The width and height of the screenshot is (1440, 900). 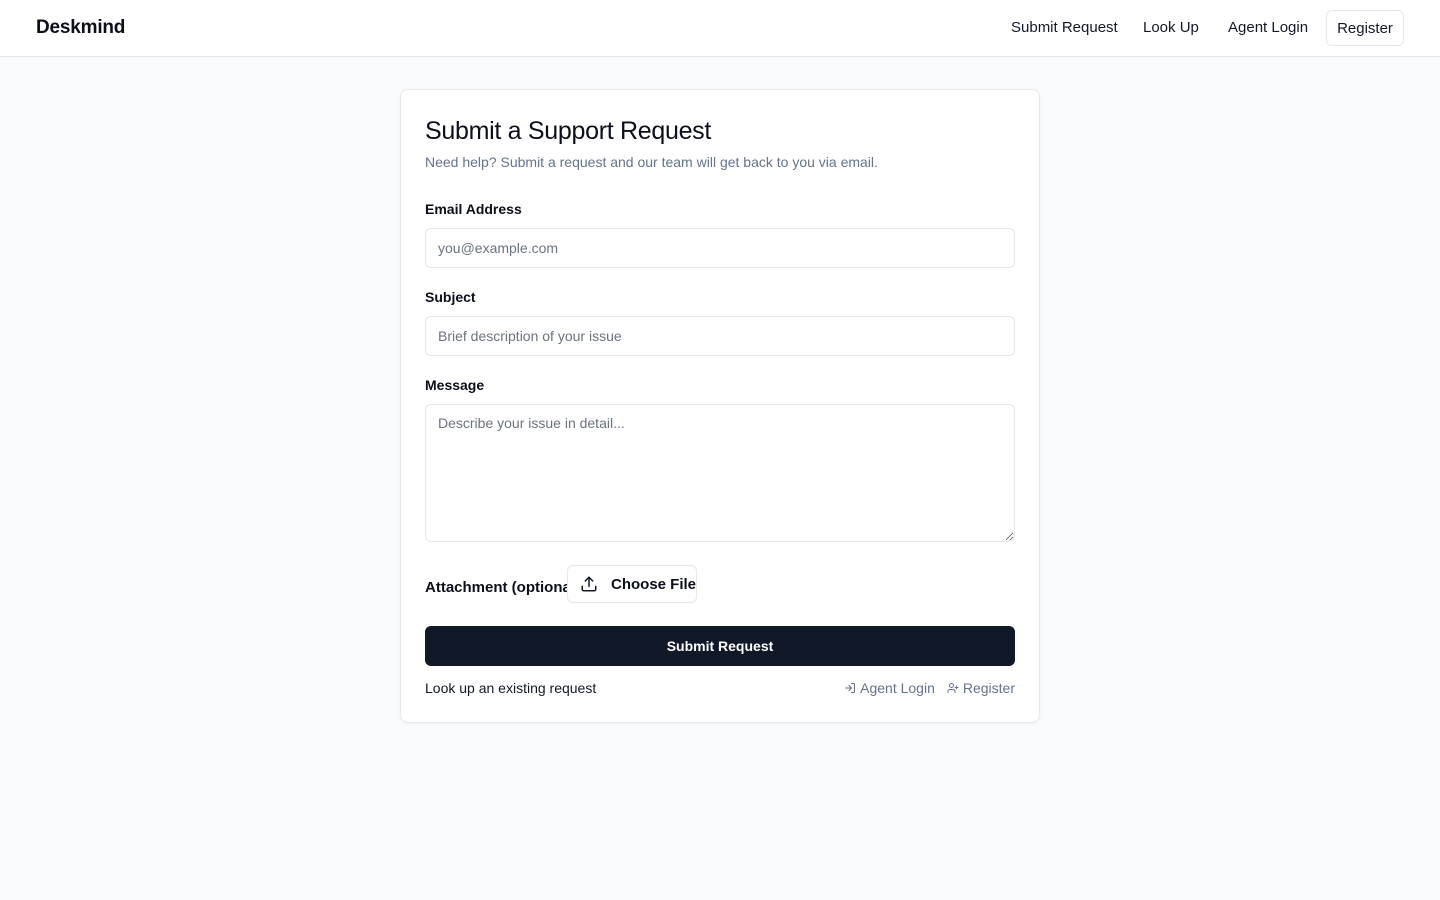 I want to click on footer-links: Agent Login Register, so click(x=929, y=688).